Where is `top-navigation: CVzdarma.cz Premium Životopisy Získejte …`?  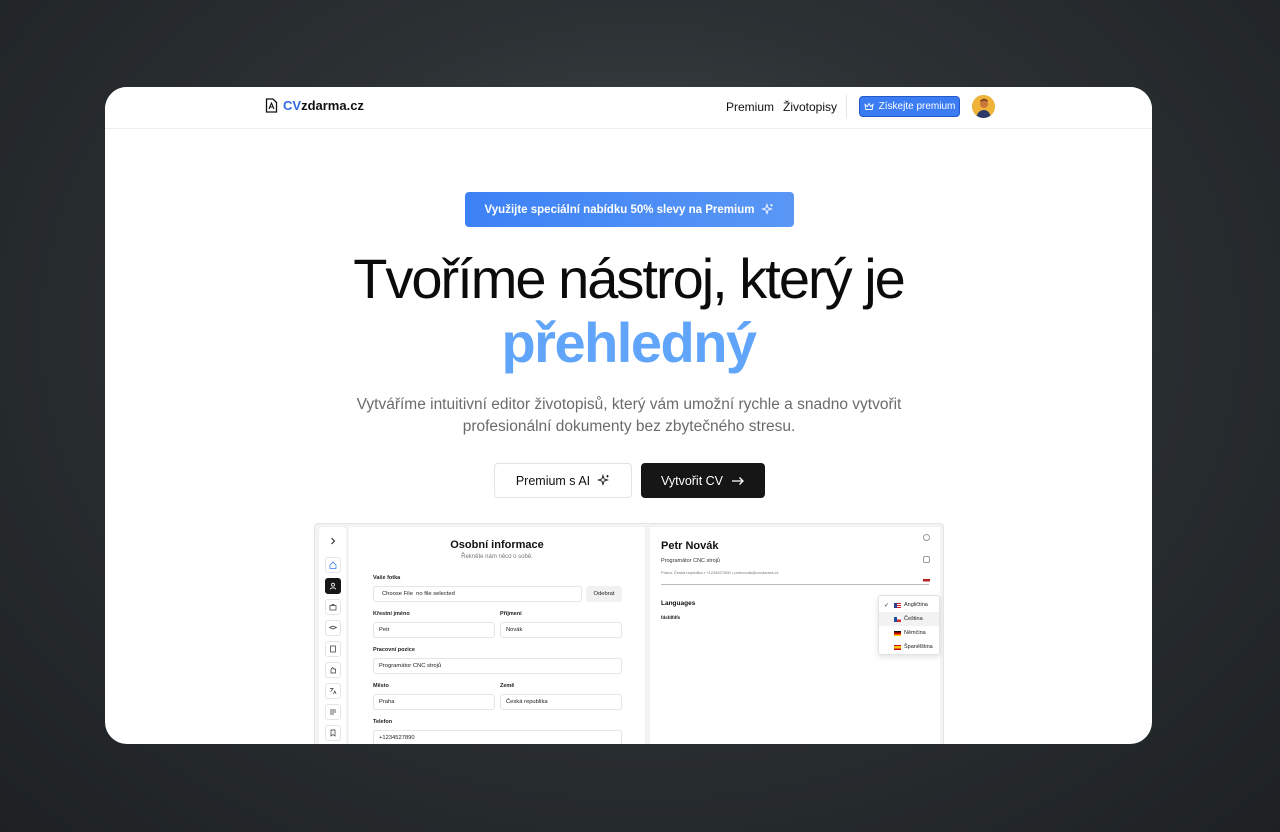
top-navigation: CVzdarma.cz Premium Životopisy Získejte … is located at coordinates (628, 108).